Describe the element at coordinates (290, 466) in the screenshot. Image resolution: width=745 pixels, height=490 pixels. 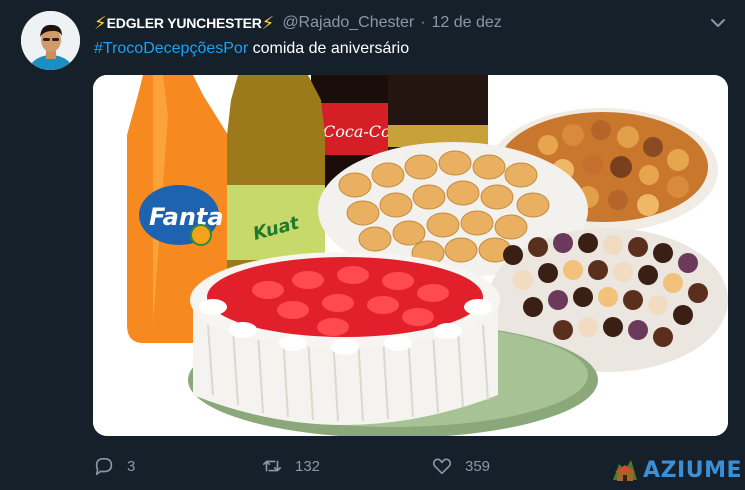
I see `retweet-button: 132` at that location.